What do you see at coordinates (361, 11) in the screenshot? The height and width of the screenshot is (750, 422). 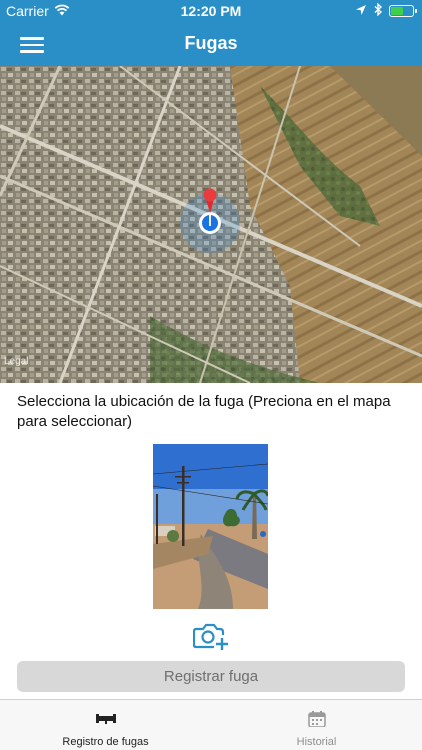 I see `location-arrow-icon` at bounding box center [361, 11].